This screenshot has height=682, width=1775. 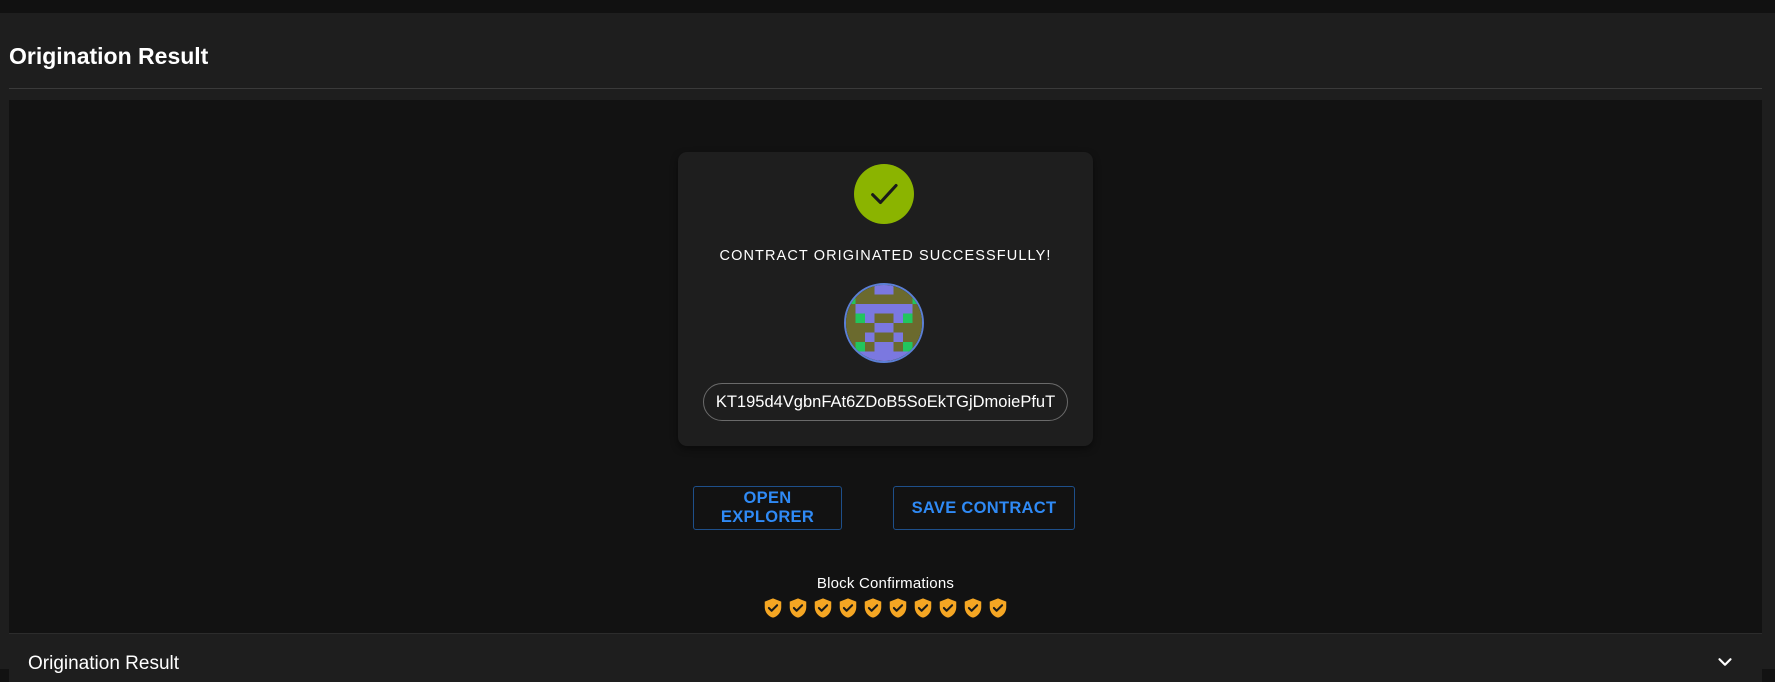 I want to click on success-message: CONTRACT ORIGINATED SUCCESSFULLY!, so click(x=885, y=256).